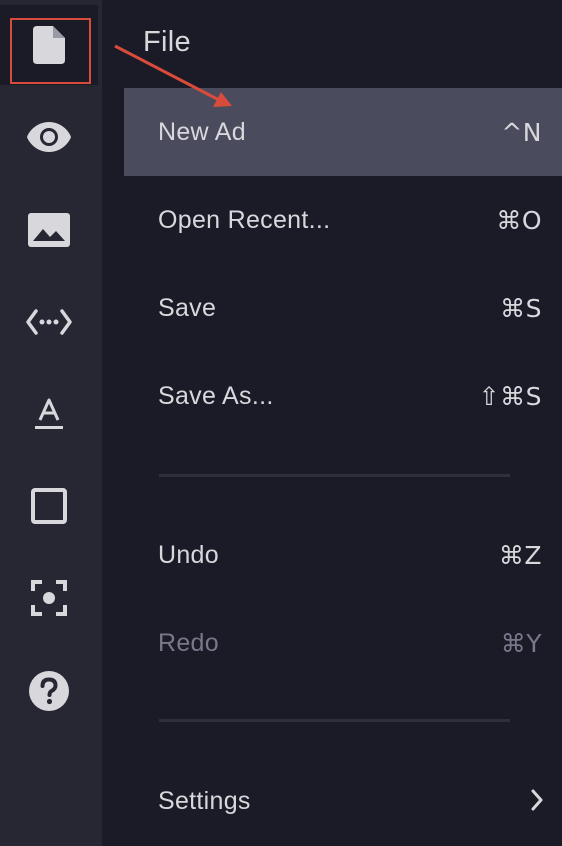 This screenshot has height=846, width=562. I want to click on image-icon, so click(49, 230).